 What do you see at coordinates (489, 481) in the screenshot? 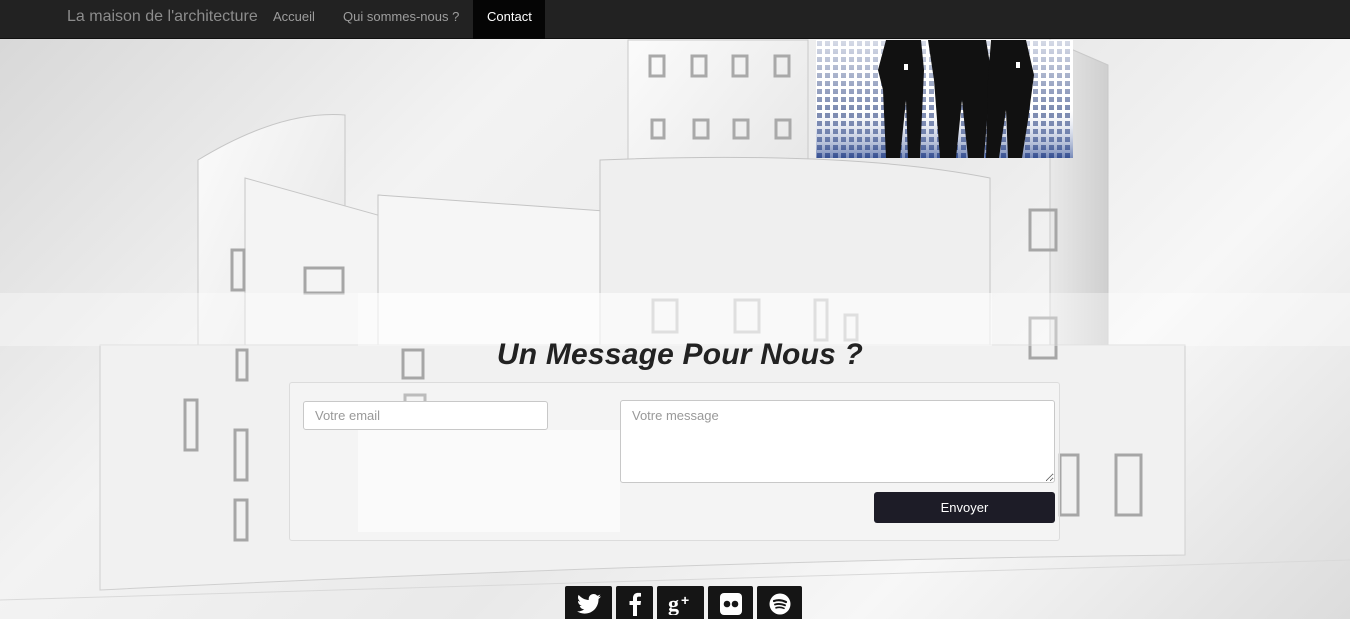
I see `form-background-panel` at bounding box center [489, 481].